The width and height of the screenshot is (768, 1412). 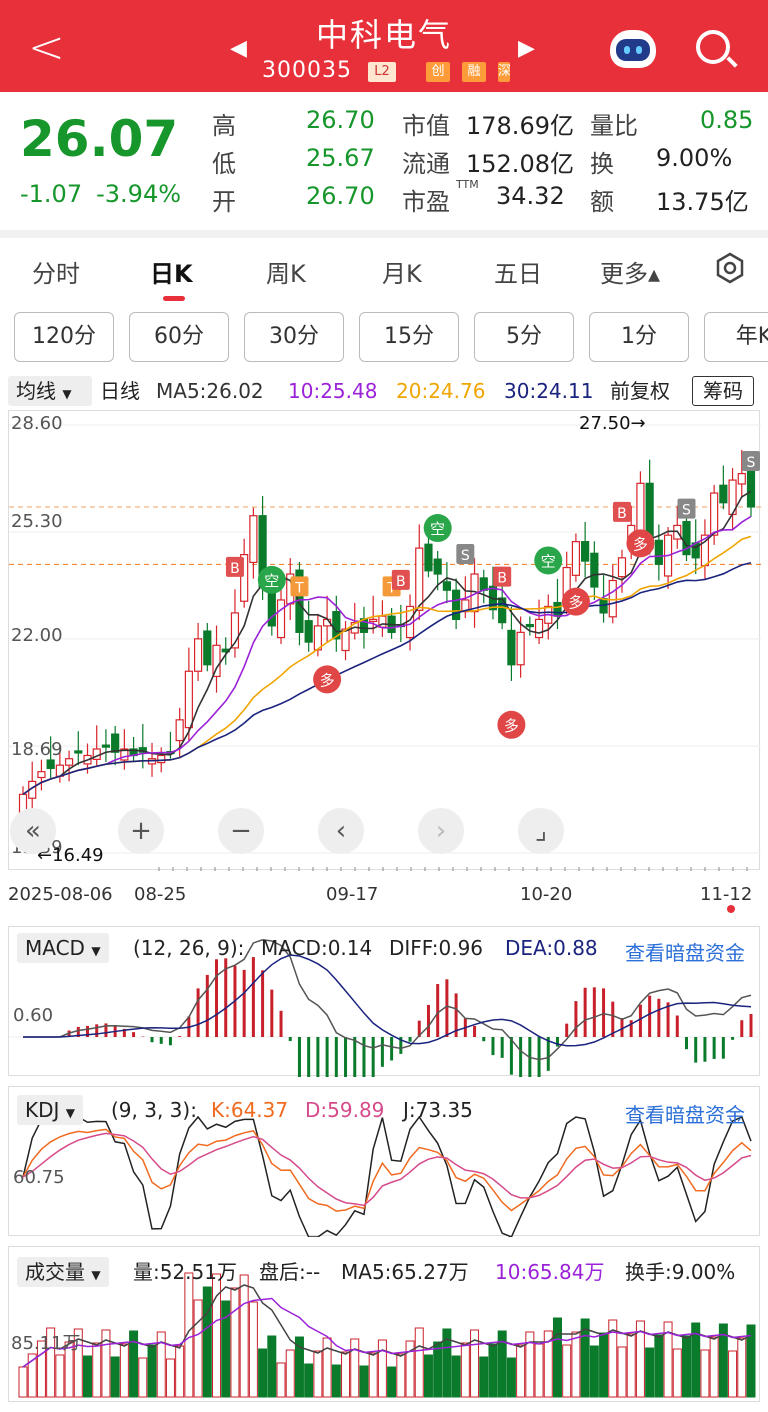 I want to click on turnover-label: 换, so click(x=602, y=164).